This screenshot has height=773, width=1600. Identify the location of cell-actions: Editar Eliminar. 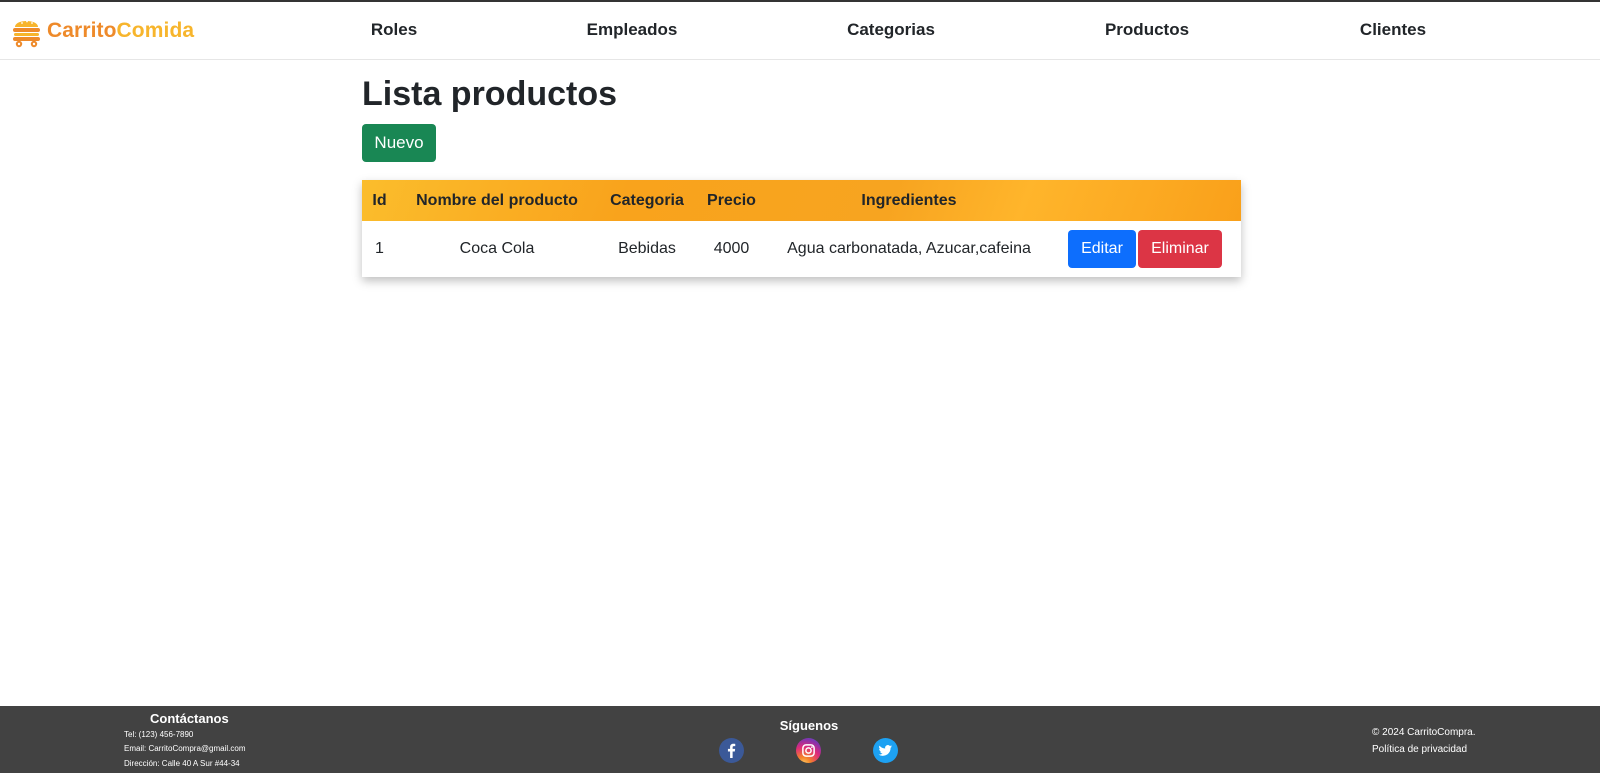
(1146, 249).